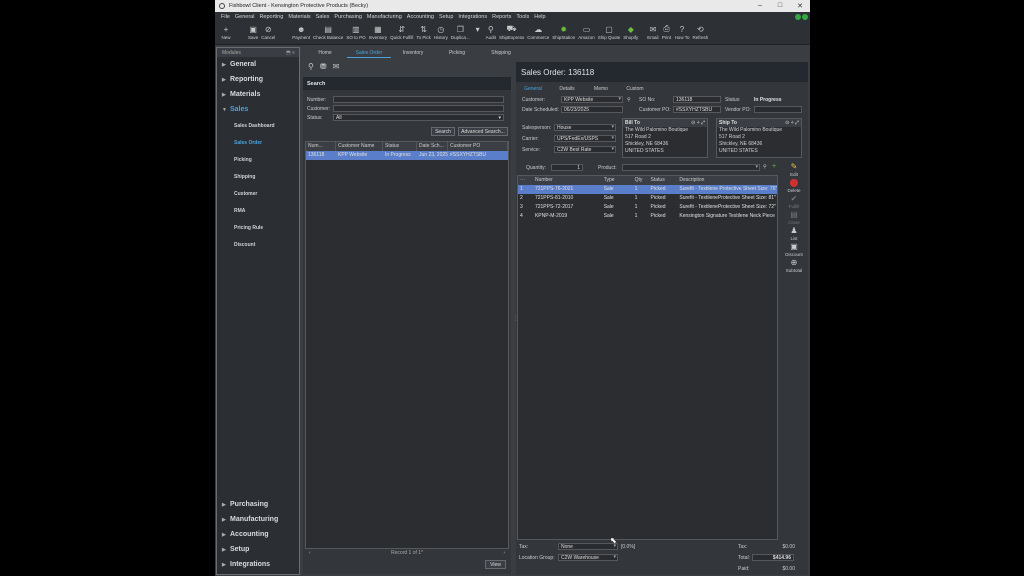 The image size is (1024, 576). I want to click on new-button: + New, so click(226, 31).